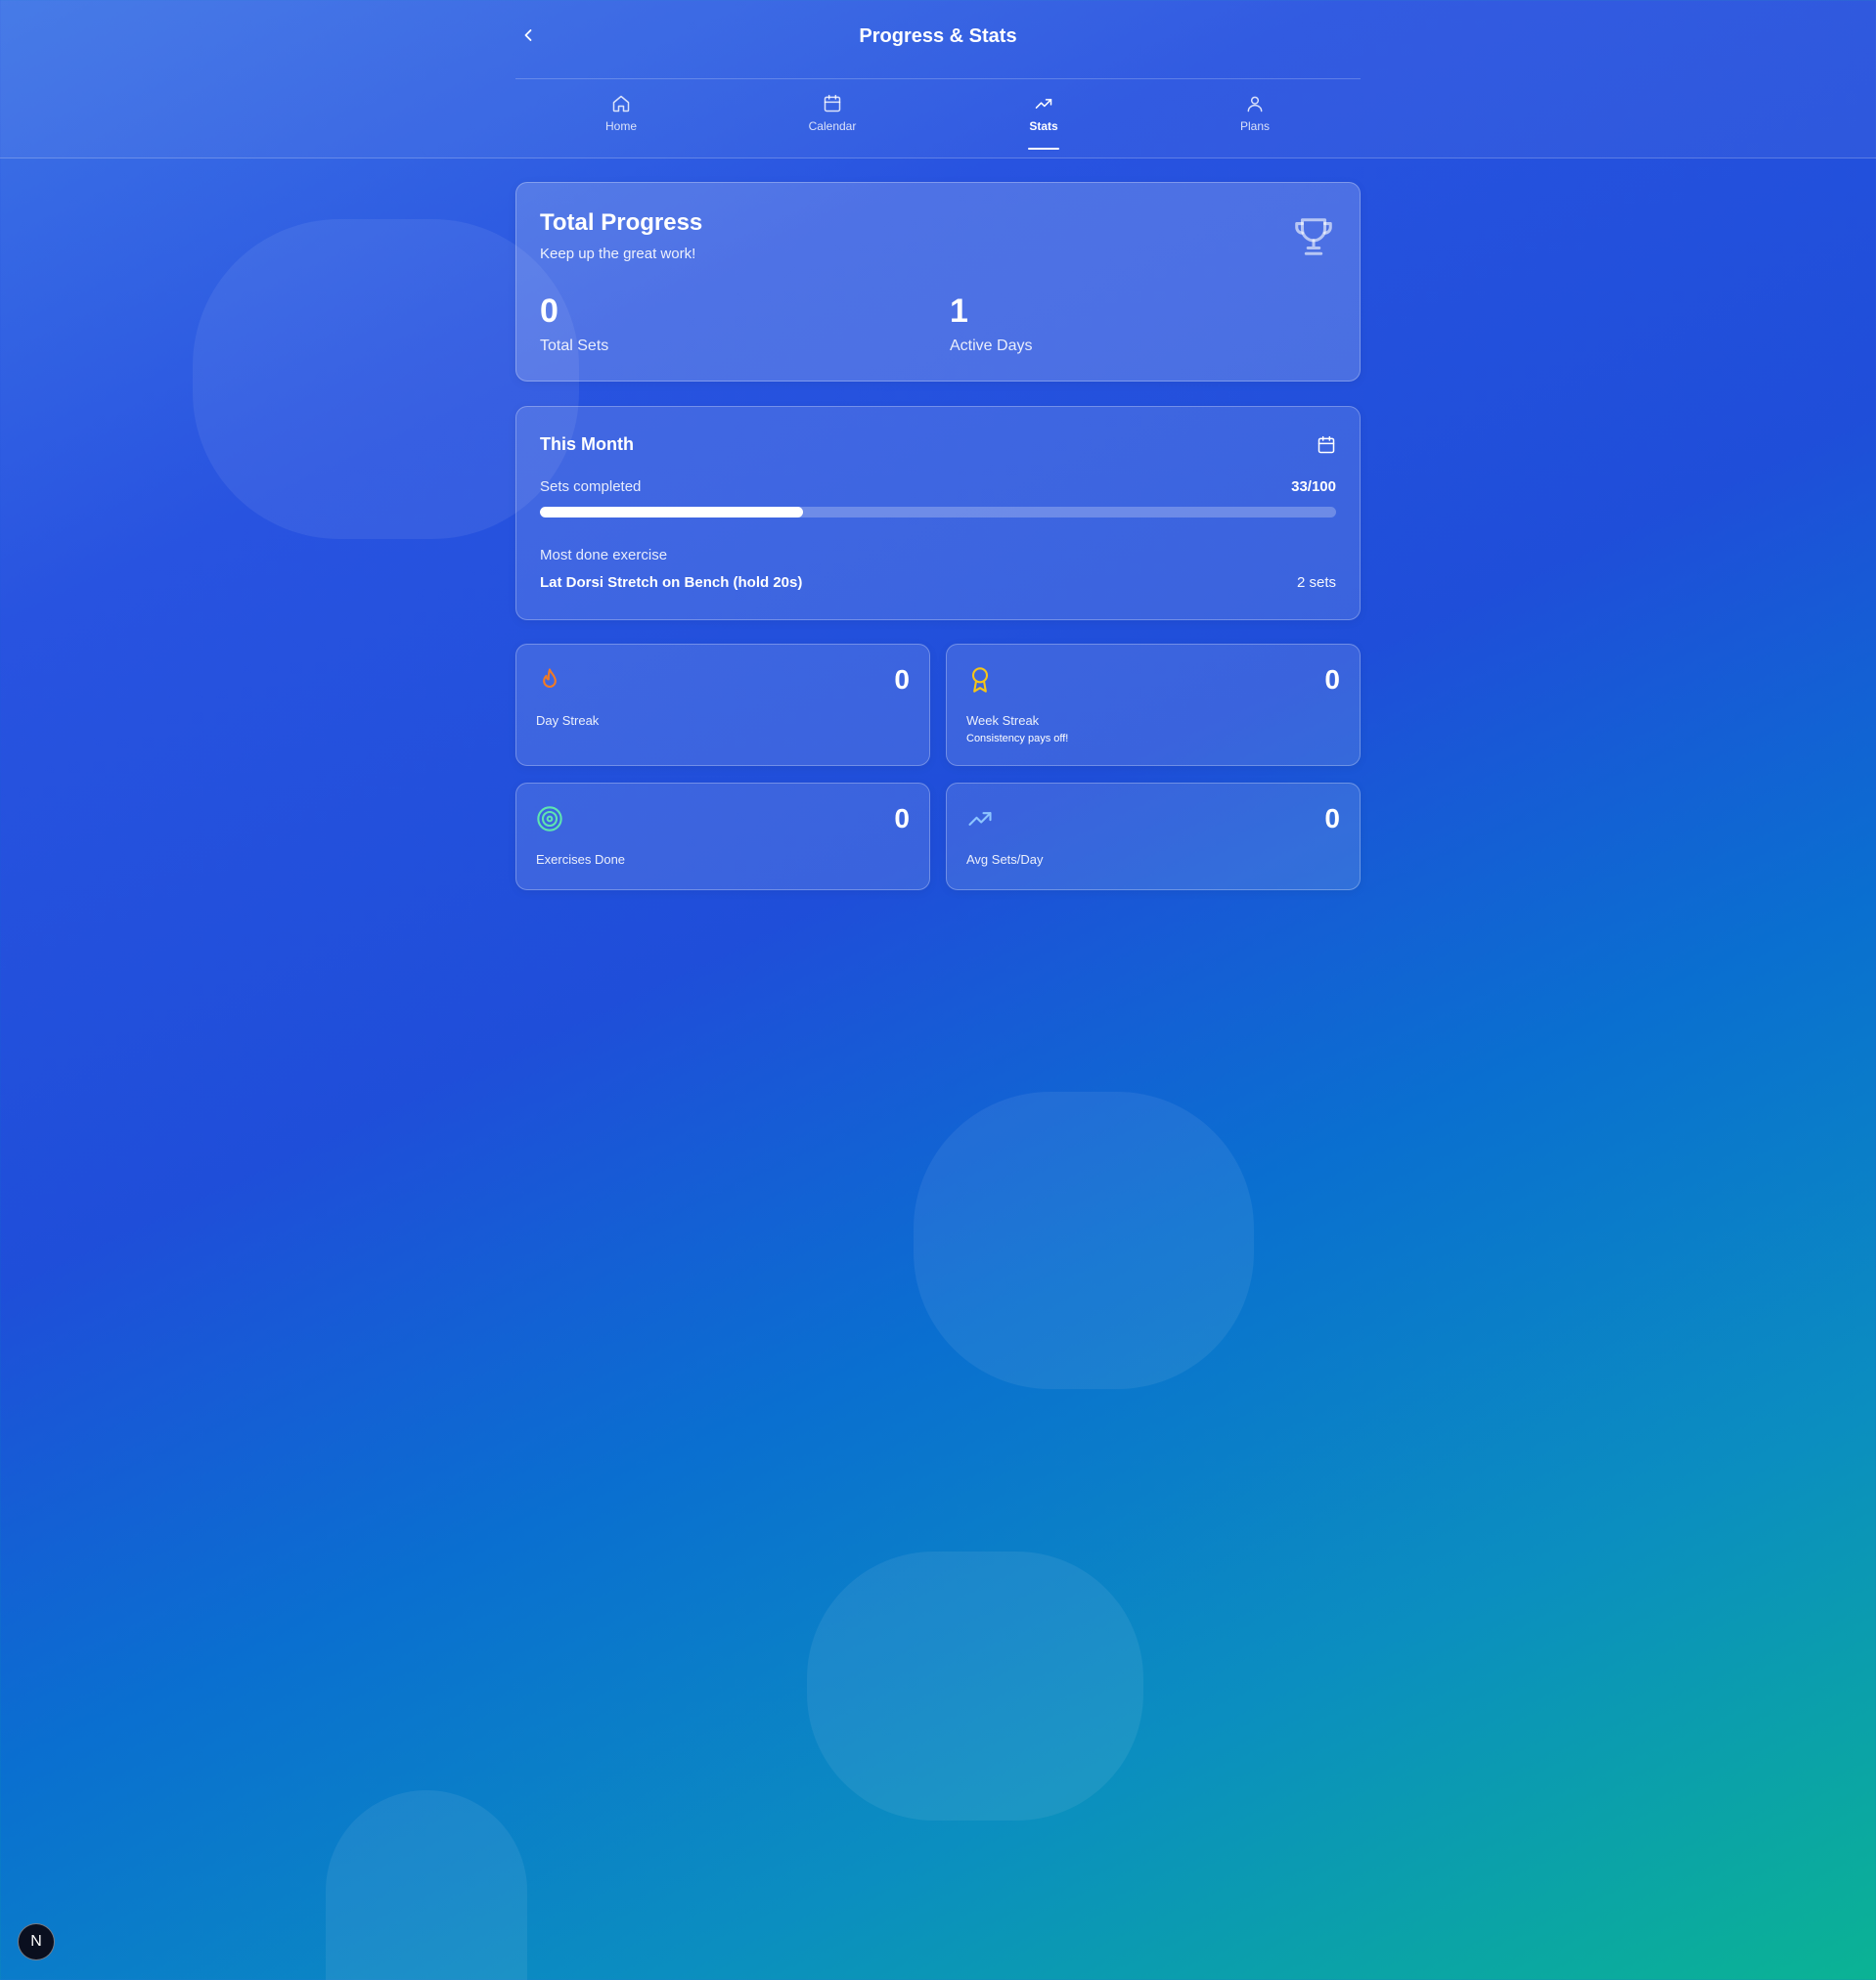 The width and height of the screenshot is (1876, 1980). What do you see at coordinates (574, 346) in the screenshot?
I see `total-sets-label: Total Sets` at bounding box center [574, 346].